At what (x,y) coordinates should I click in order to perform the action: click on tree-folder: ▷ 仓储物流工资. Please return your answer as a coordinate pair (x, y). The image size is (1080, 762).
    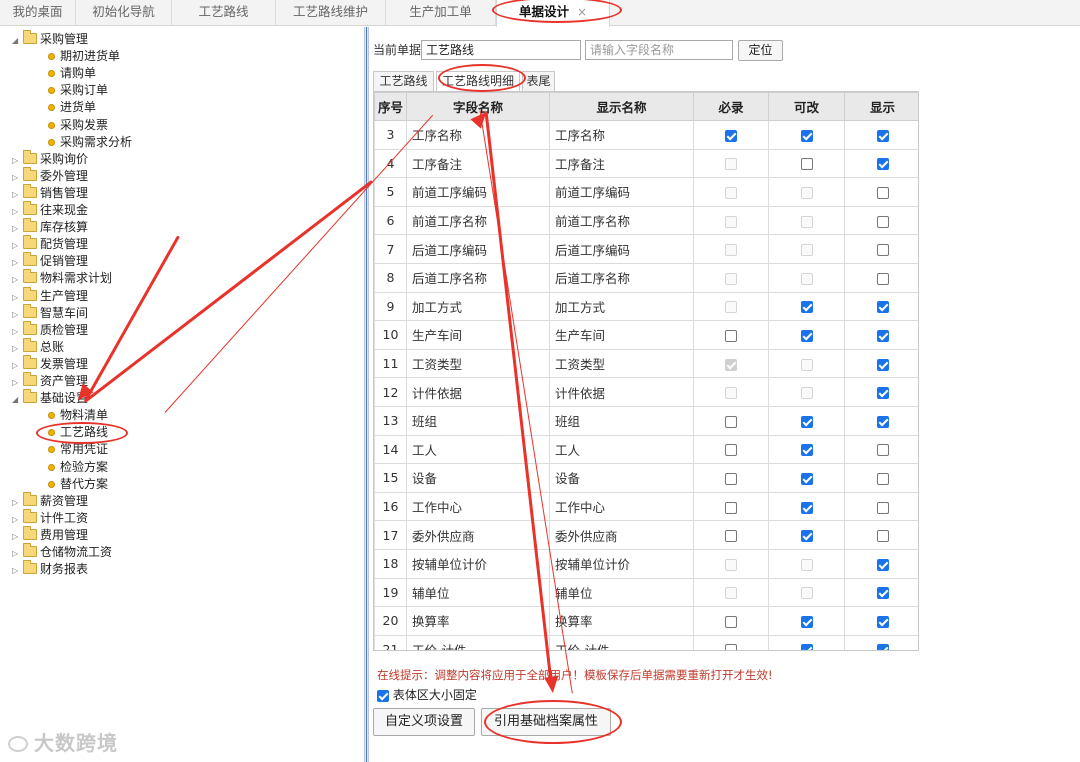
    Looking at the image, I should click on (62, 552).